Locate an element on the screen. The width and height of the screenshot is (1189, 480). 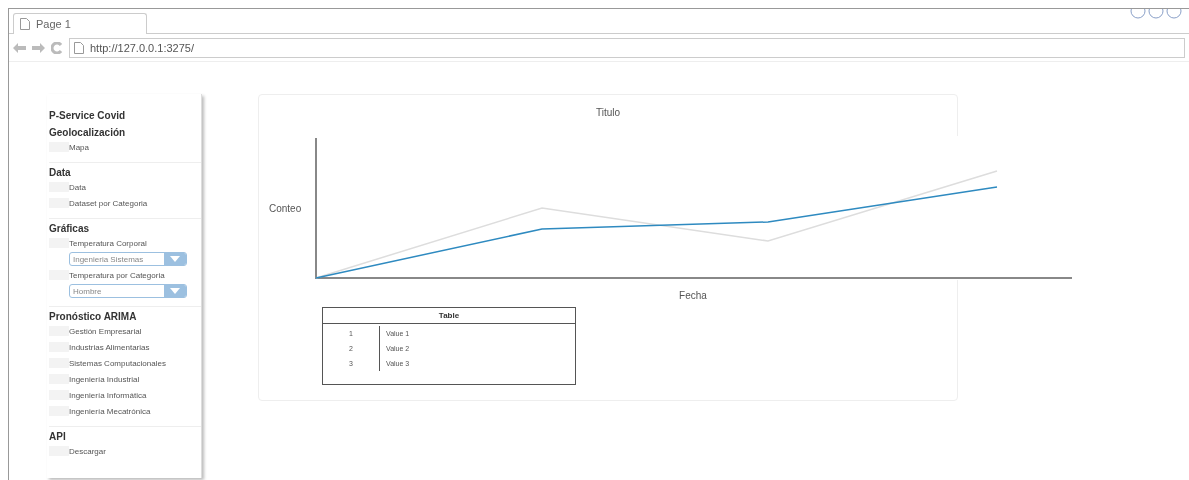
browser-tab: Page 1 is located at coordinates (80, 23).